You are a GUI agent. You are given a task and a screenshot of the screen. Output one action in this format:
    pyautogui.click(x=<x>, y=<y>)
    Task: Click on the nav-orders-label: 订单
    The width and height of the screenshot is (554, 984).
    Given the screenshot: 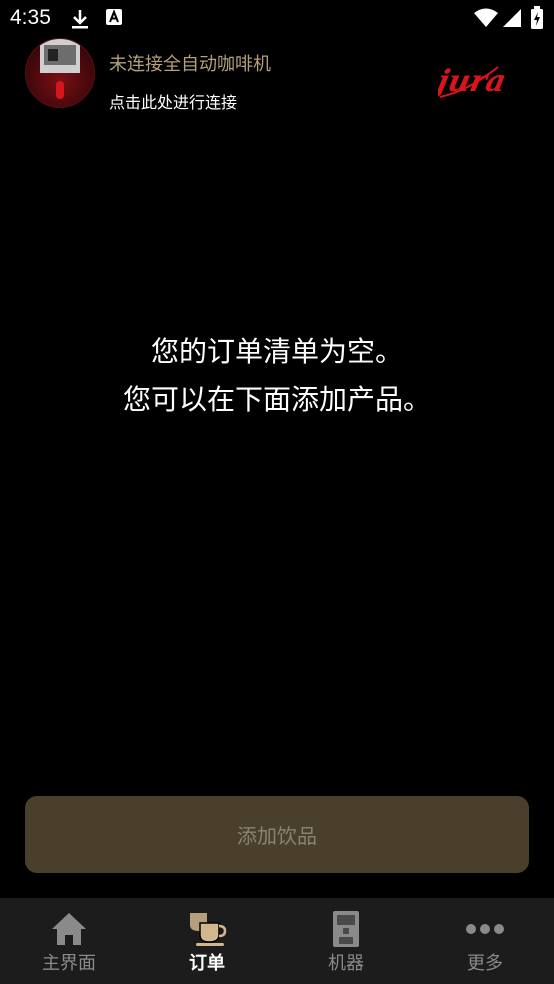 What is the action you would take?
    pyautogui.click(x=207, y=963)
    